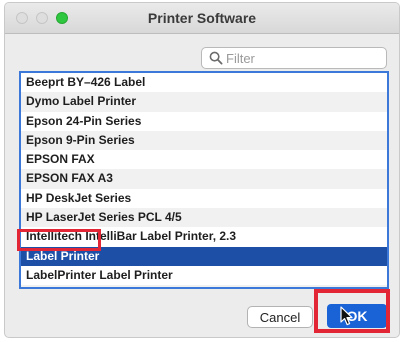 The height and width of the screenshot is (342, 404). What do you see at coordinates (204, 121) in the screenshot?
I see `list-item: Epson 24-Pin Series` at bounding box center [204, 121].